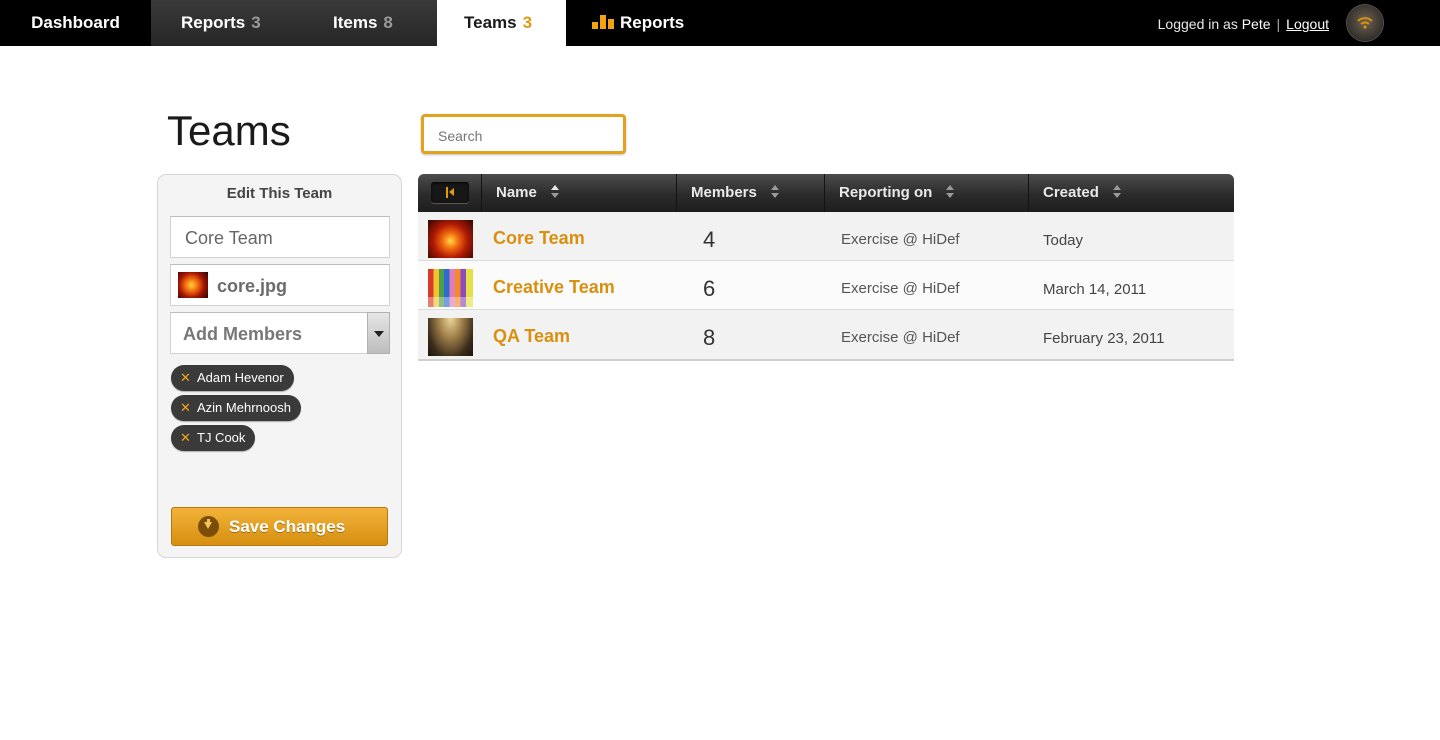 The image size is (1440, 740). I want to click on team-image-thumbnail, so click(193, 285).